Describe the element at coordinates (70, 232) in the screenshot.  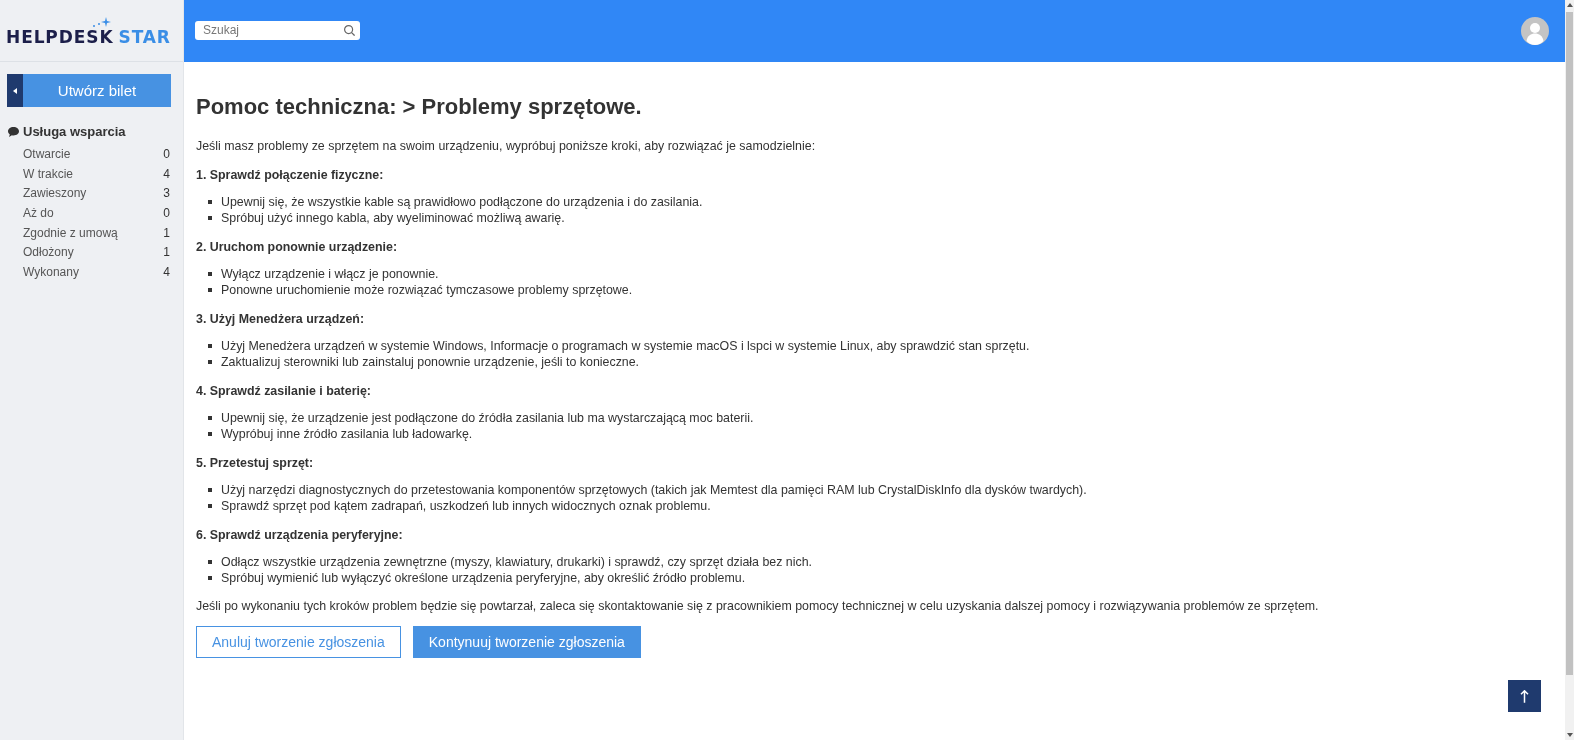
I see `sidebar-item-label: Zgodnie z umową` at that location.